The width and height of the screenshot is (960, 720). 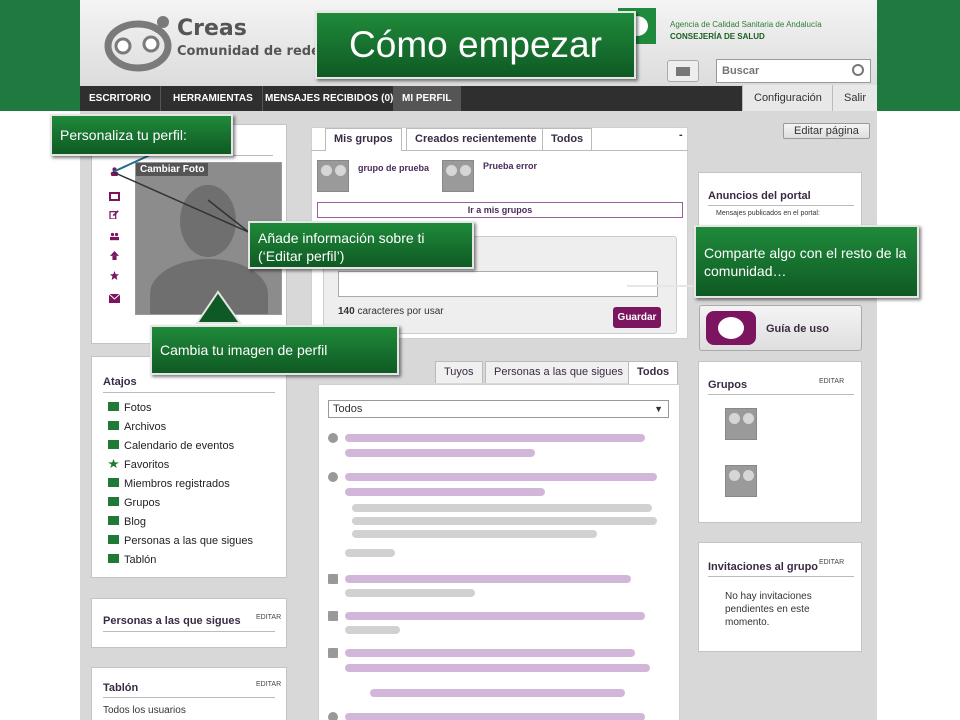 What do you see at coordinates (763, 567) in the screenshot?
I see `invitations-title: Invitaciones al grupo` at bounding box center [763, 567].